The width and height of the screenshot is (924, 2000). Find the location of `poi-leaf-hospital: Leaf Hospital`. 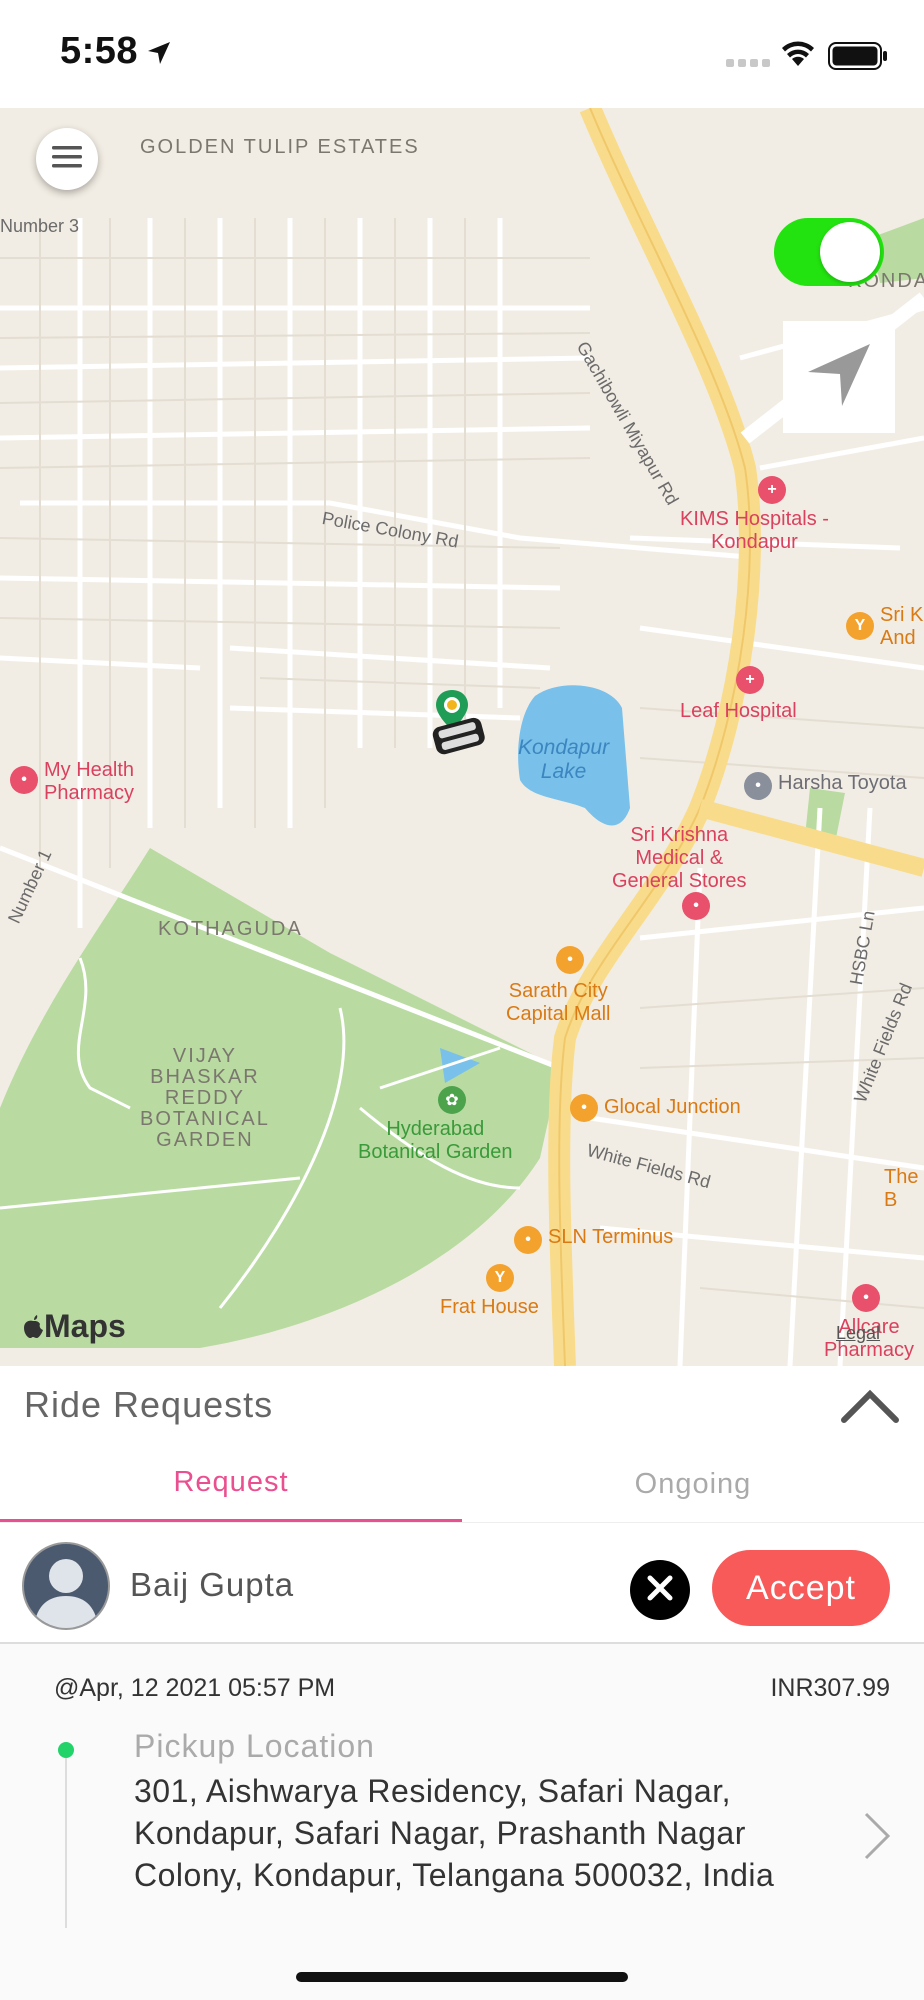

poi-leaf-hospital: Leaf Hospital is located at coordinates (738, 711).